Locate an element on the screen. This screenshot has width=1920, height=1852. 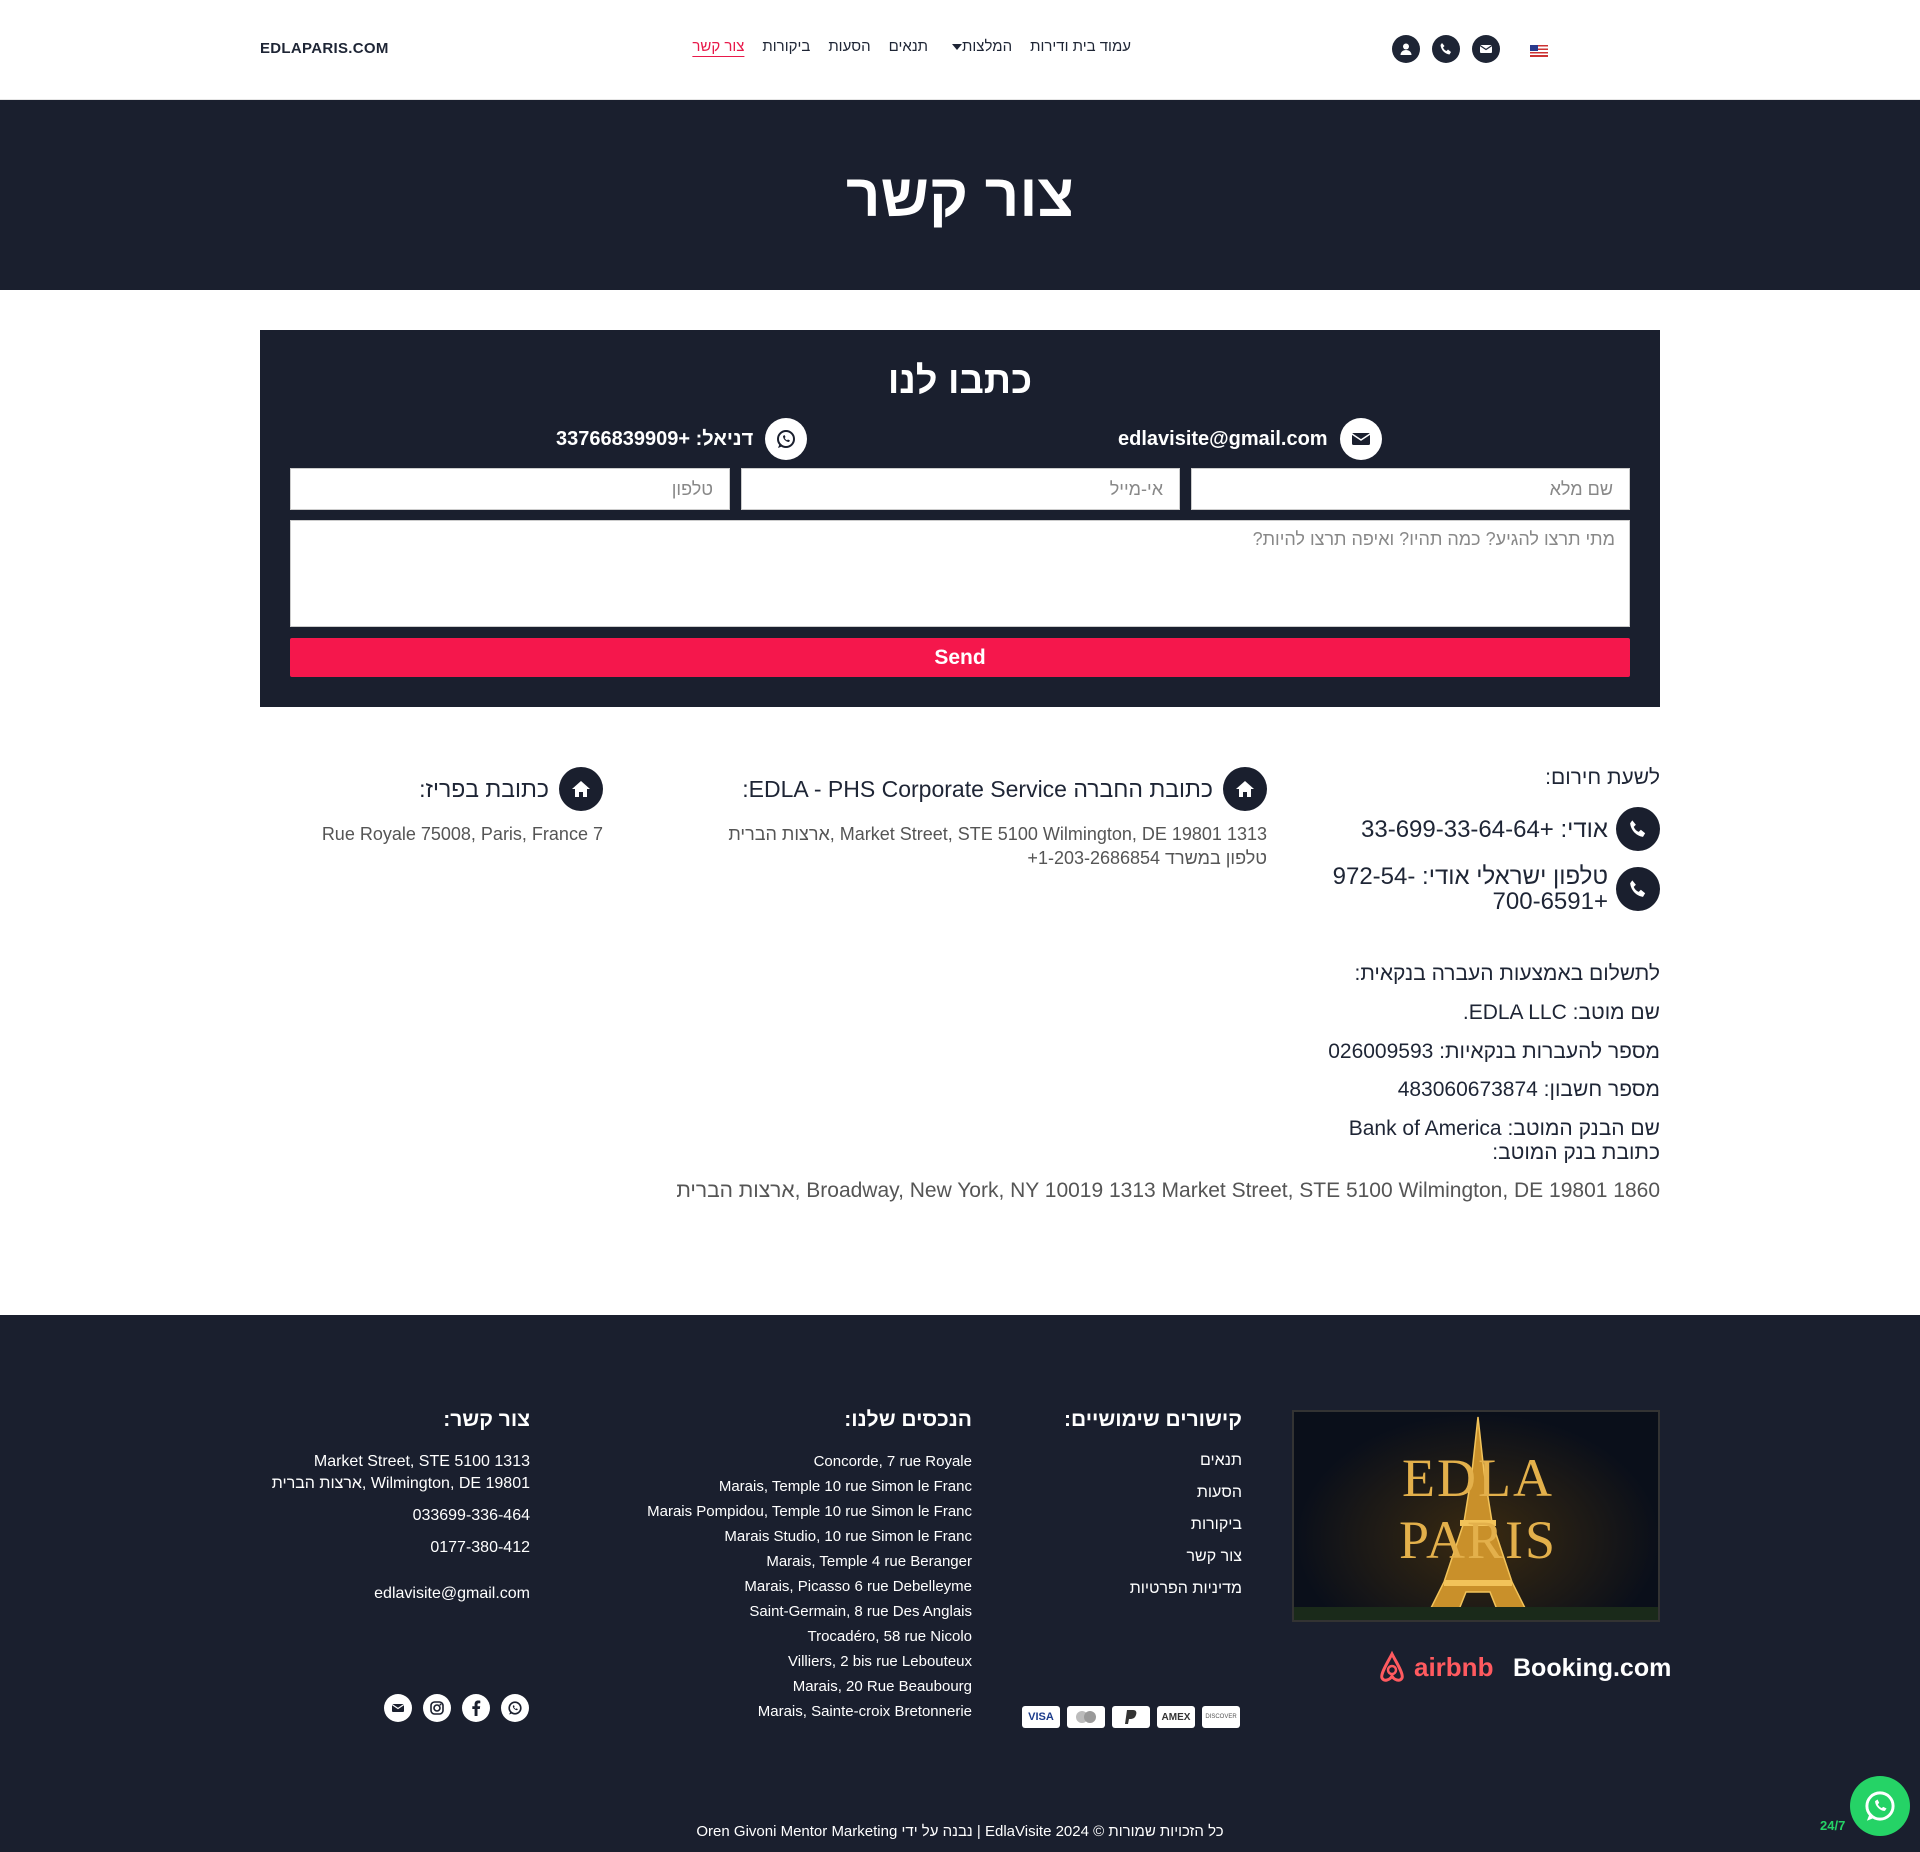
bank-account: מספר חשבון: 483060673874 is located at coordinates (1528, 1089).